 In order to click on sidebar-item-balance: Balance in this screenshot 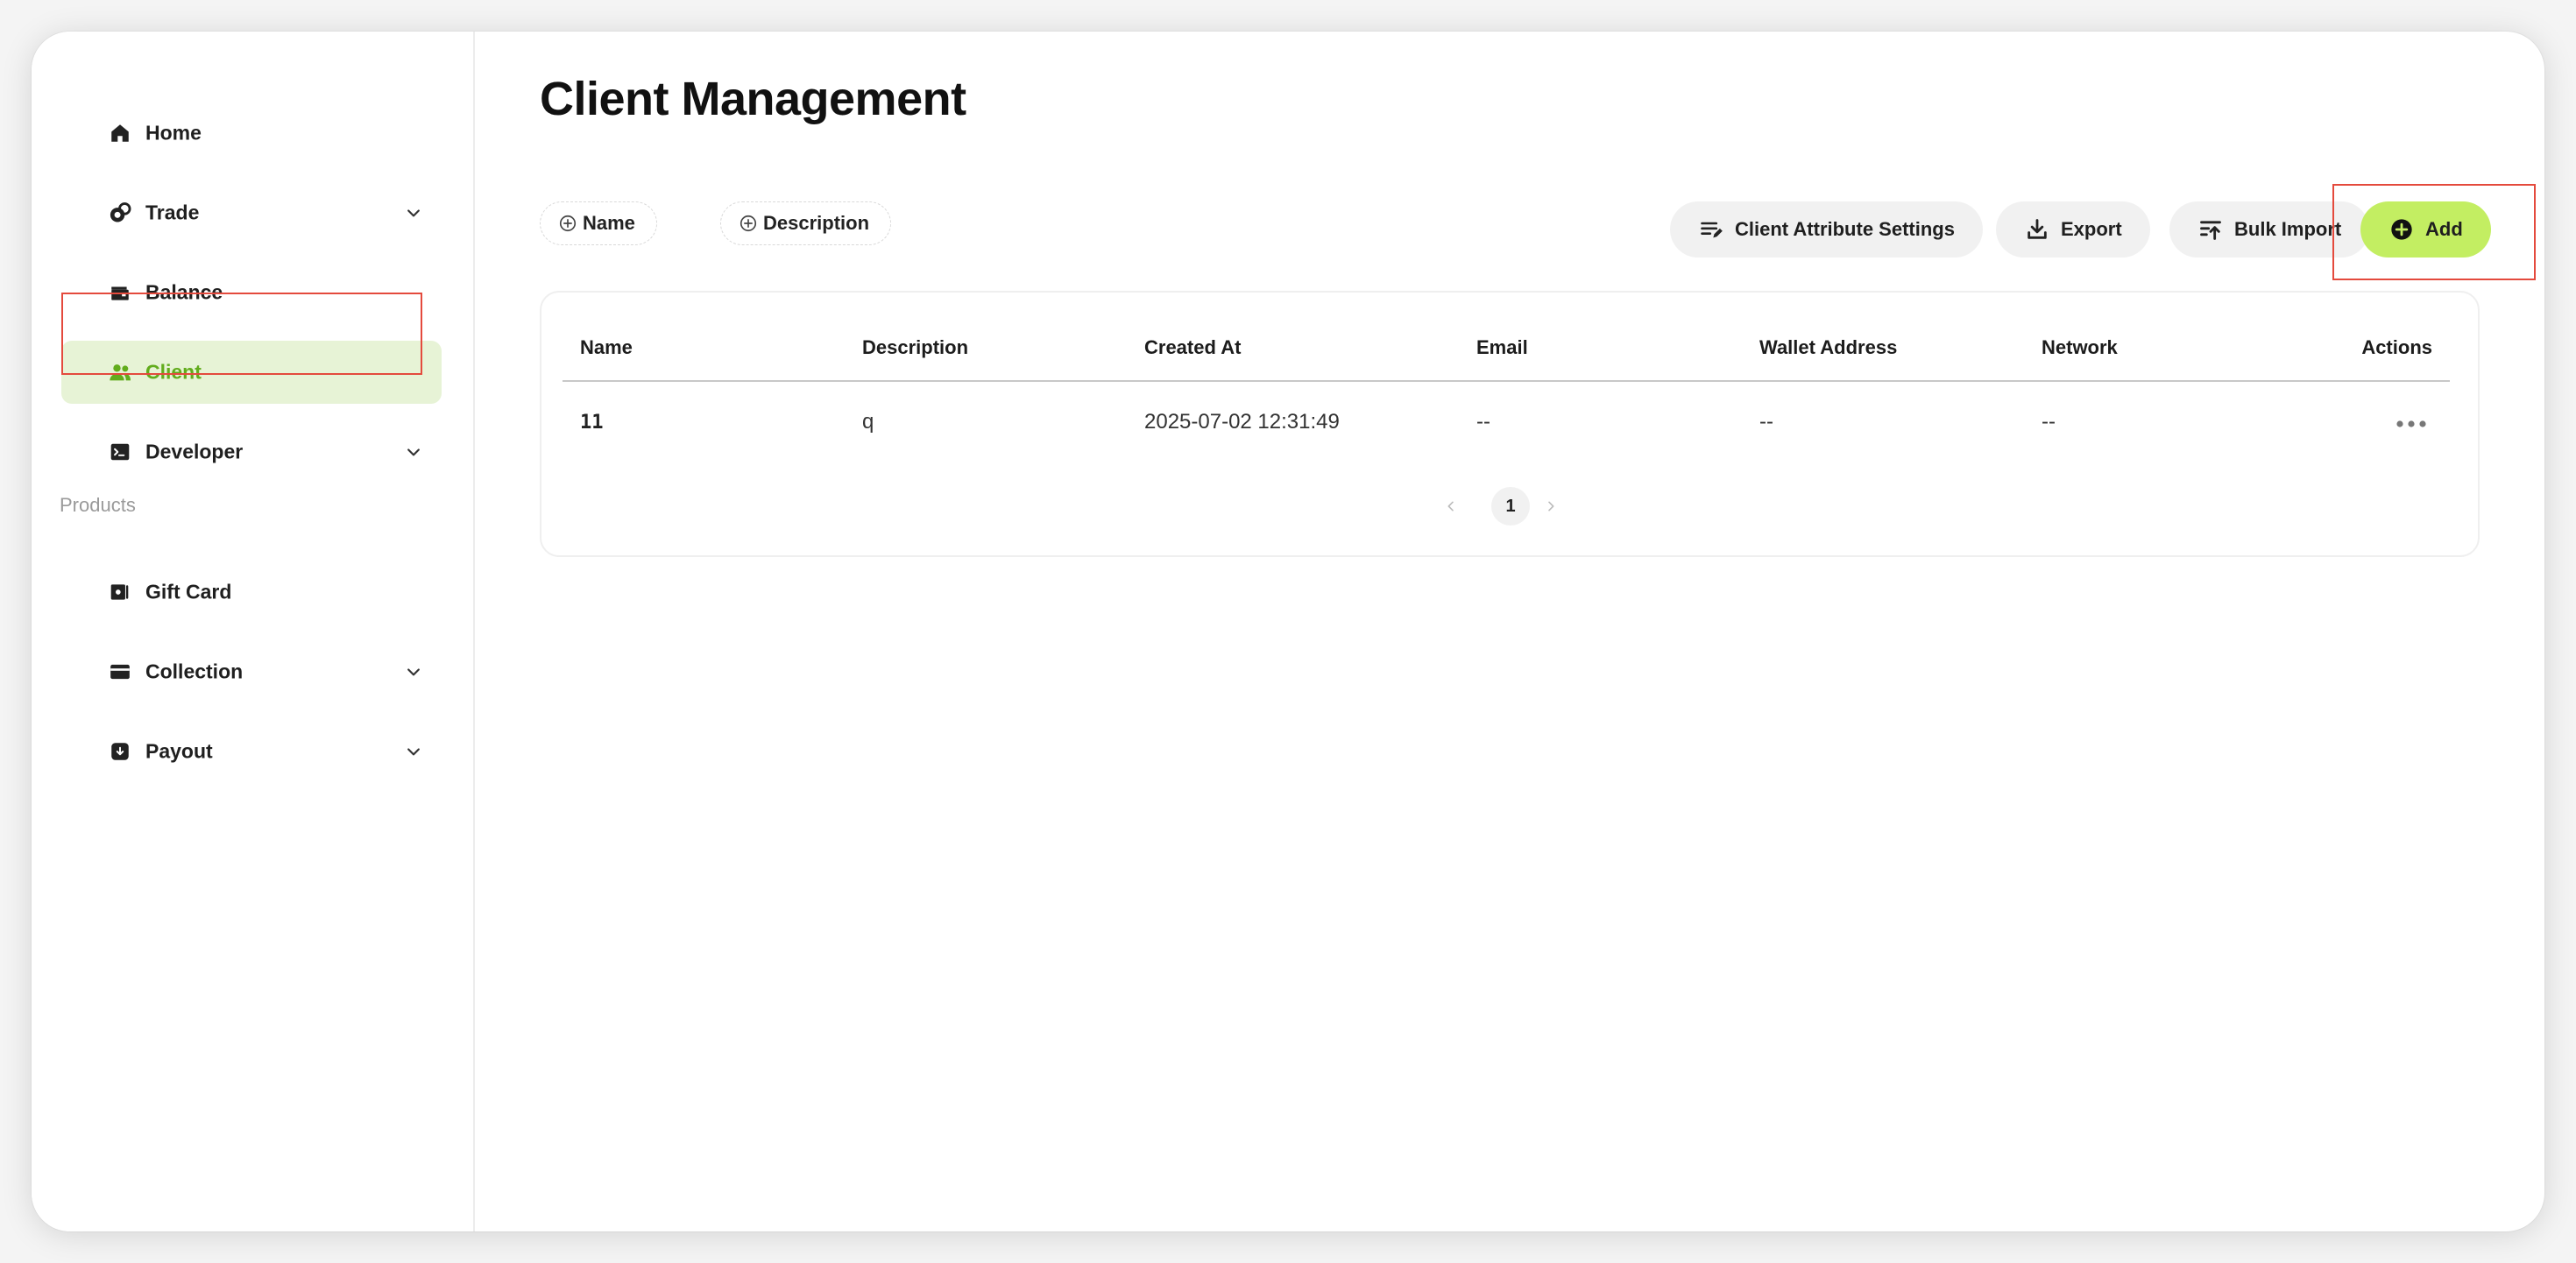, I will do `click(251, 292)`.